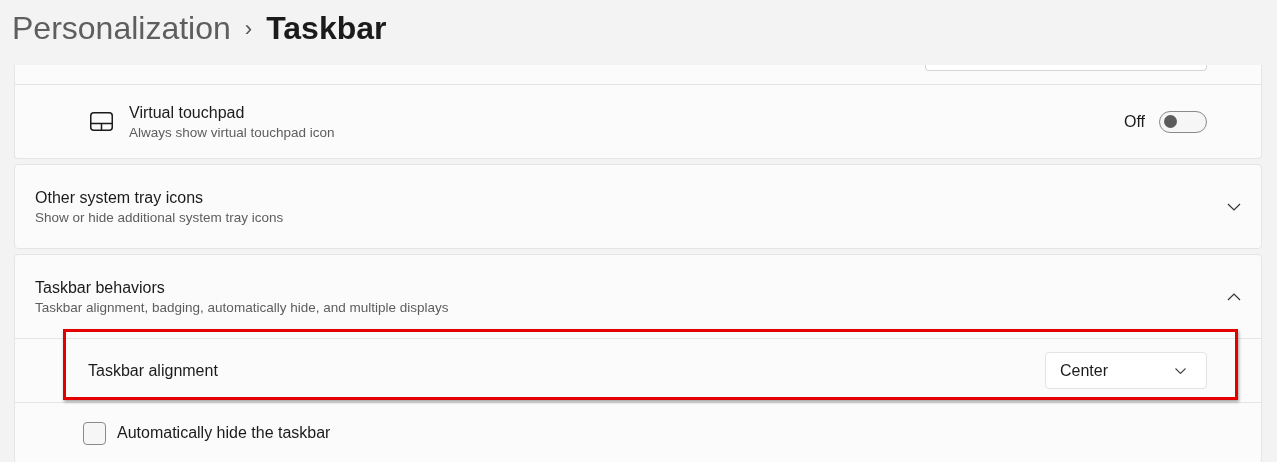 The image size is (1277, 462). I want to click on setting-title: Virtual touchpad, so click(187, 112).